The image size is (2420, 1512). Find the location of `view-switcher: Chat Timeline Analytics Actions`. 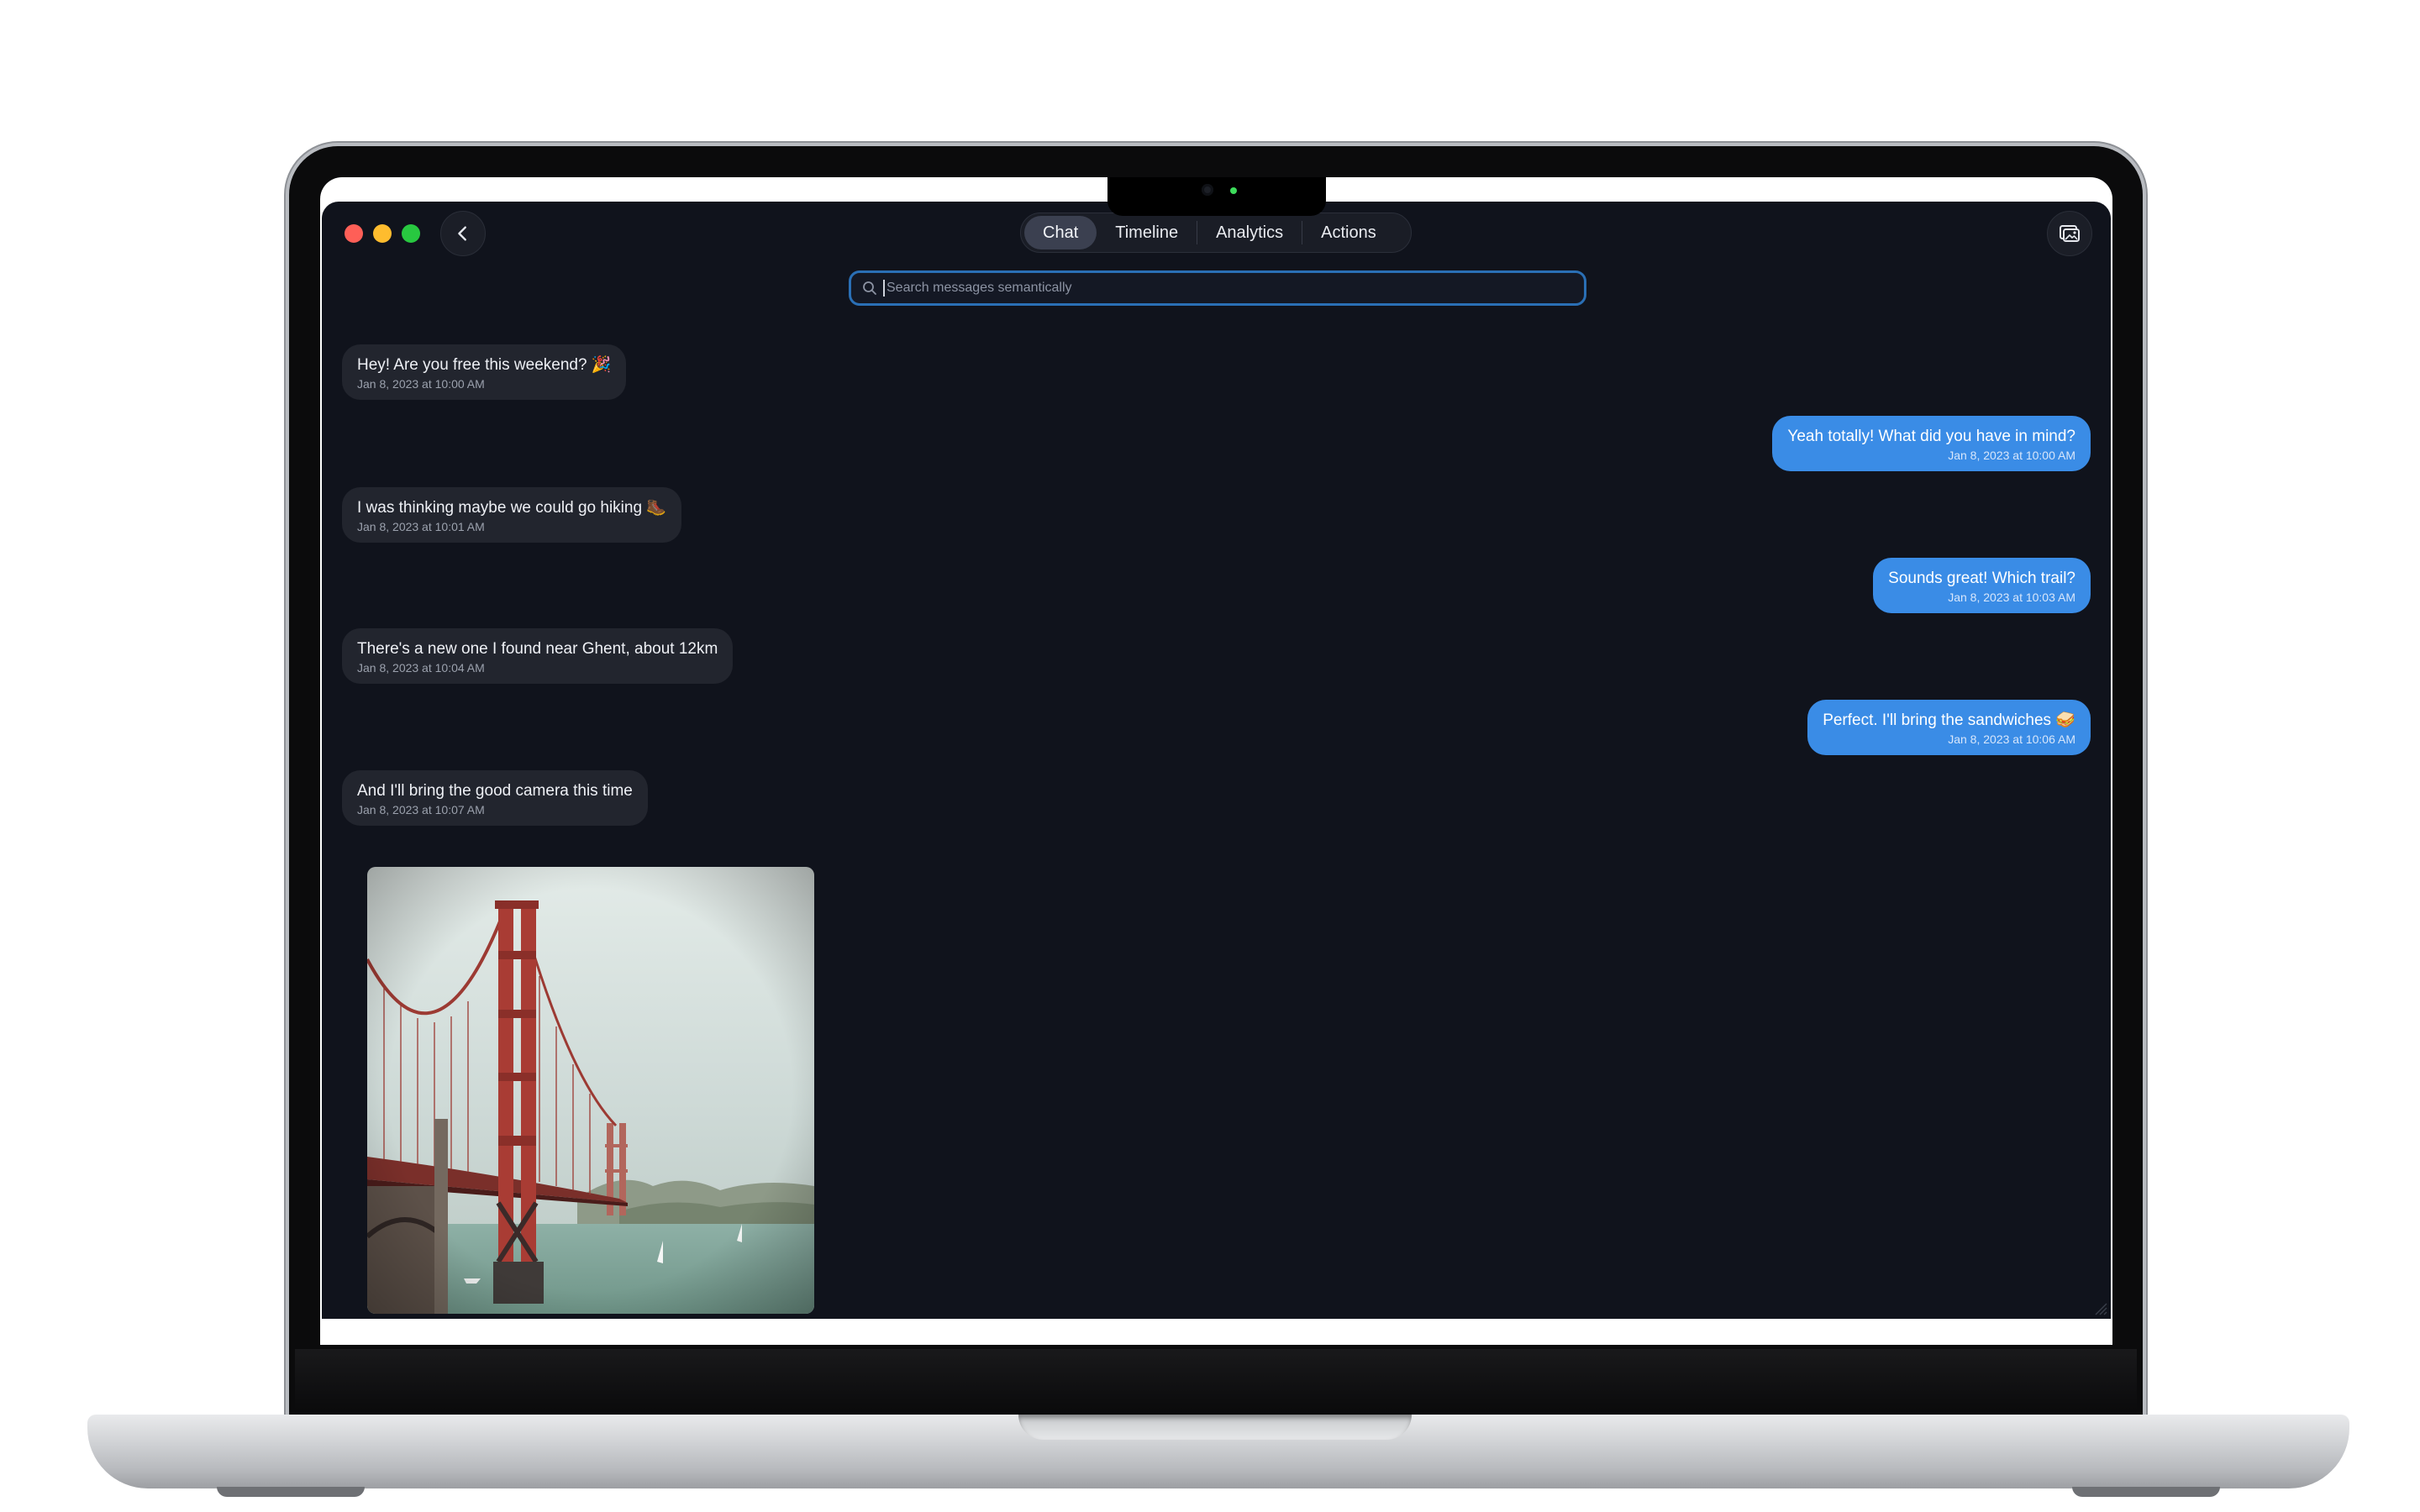

view-switcher: Chat Timeline Analytics Actions is located at coordinates (1216, 233).